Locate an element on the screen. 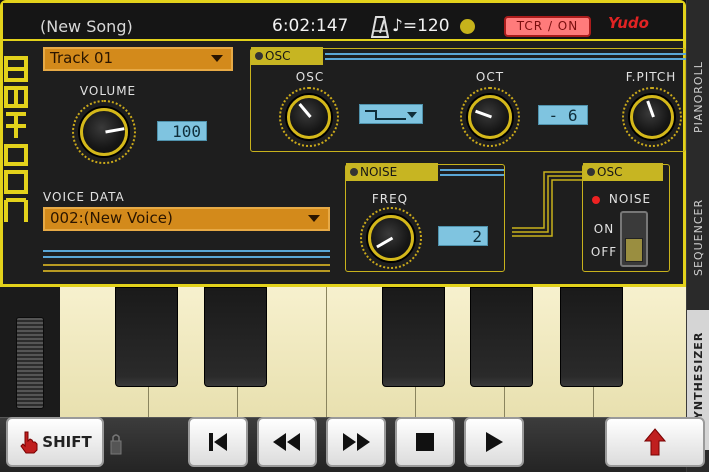  noise-toggle-switch is located at coordinates (634, 239).